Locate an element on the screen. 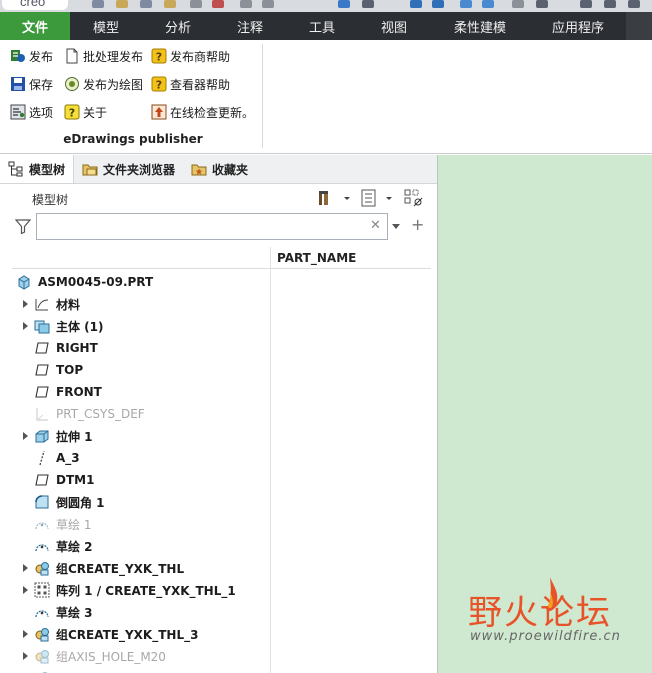 This screenshot has height=673, width=652. windows-icon is located at coordinates (196, 4).